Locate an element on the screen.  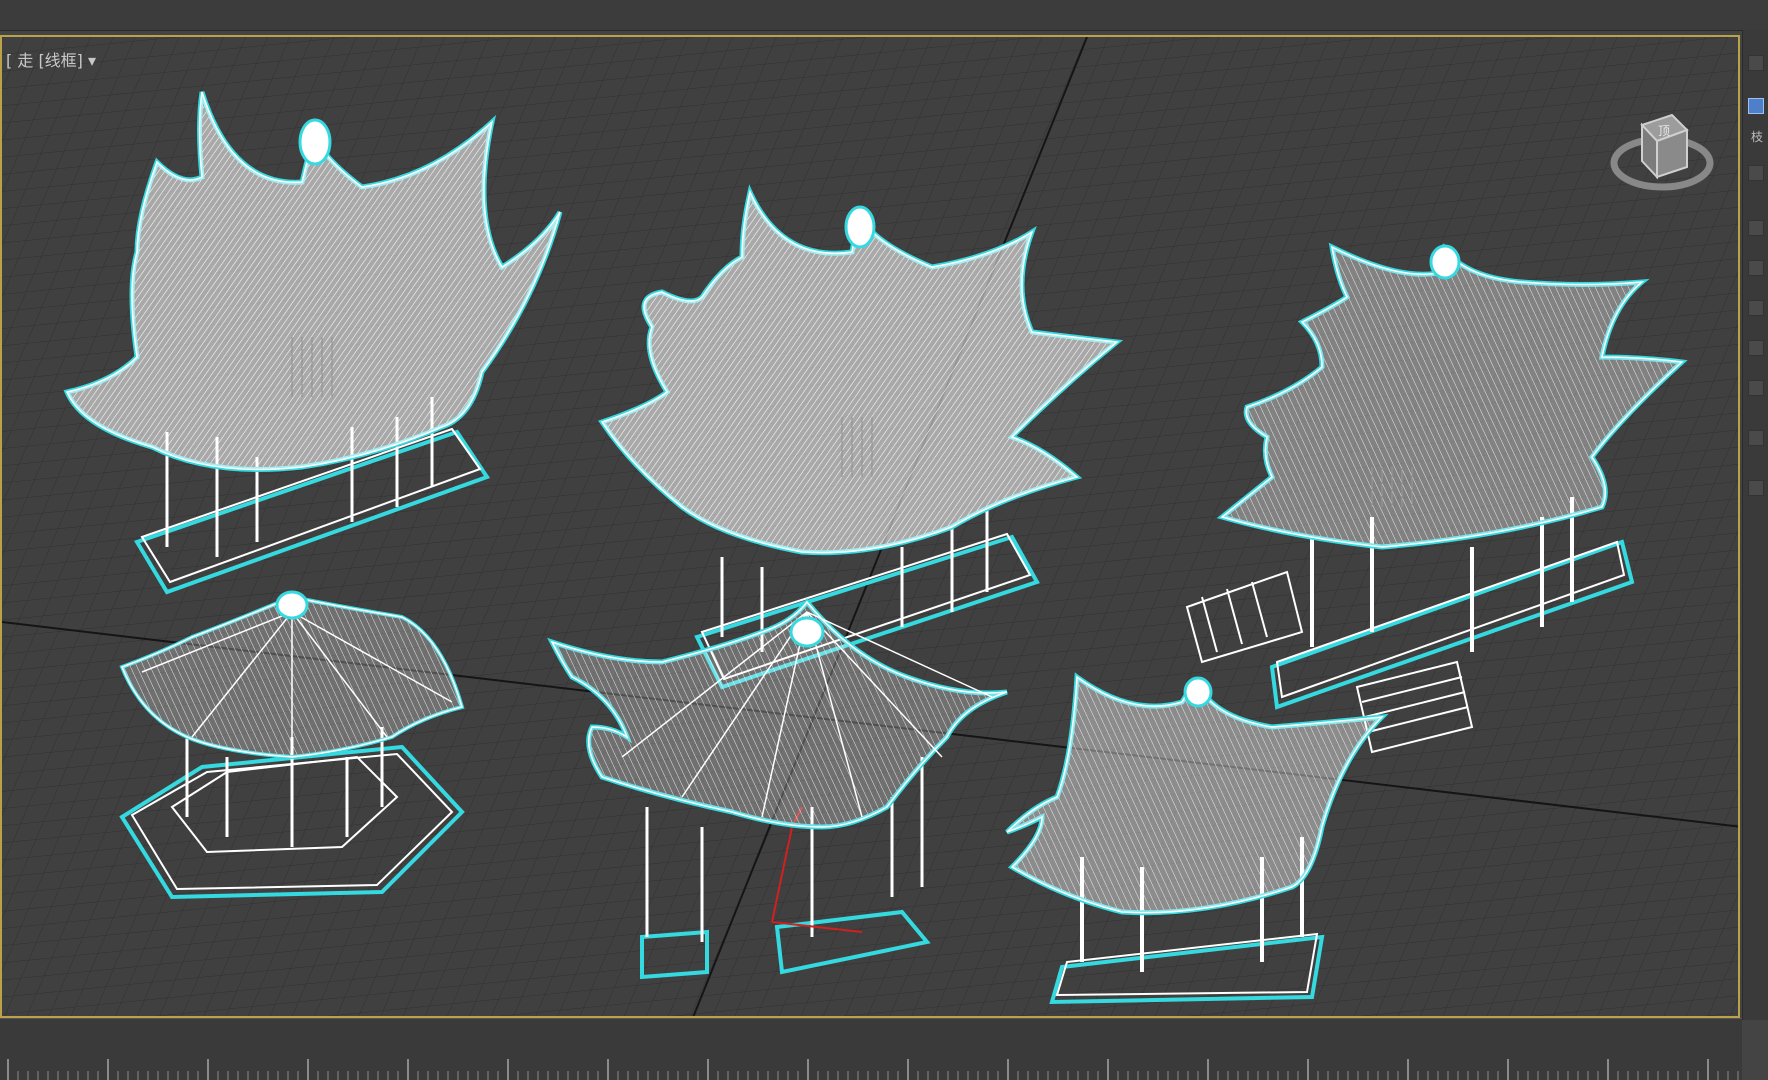
viewport-label: [ 走 [线框] ▾ is located at coordinates (51, 59).